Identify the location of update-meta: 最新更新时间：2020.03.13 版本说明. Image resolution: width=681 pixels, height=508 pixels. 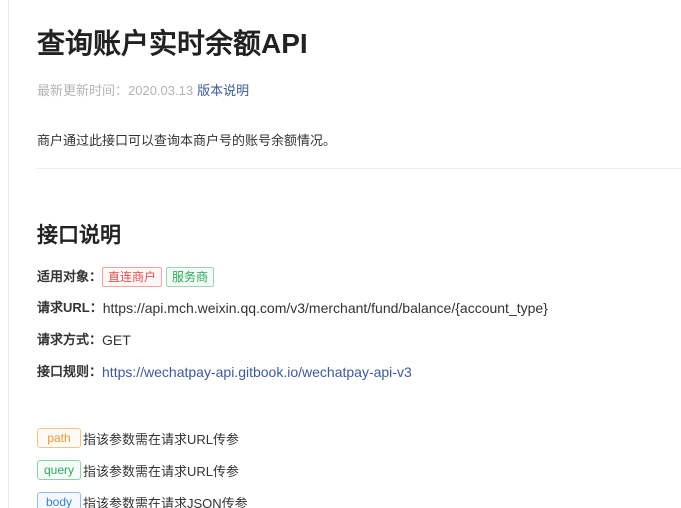
(143, 91).